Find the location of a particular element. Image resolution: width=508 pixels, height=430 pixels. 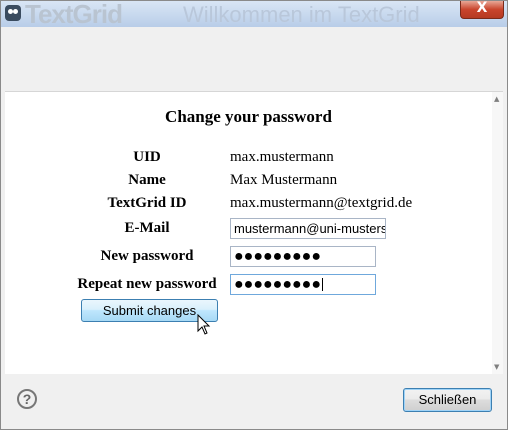

background-window-title: Willkommen im TextGrid is located at coordinates (301, 14).